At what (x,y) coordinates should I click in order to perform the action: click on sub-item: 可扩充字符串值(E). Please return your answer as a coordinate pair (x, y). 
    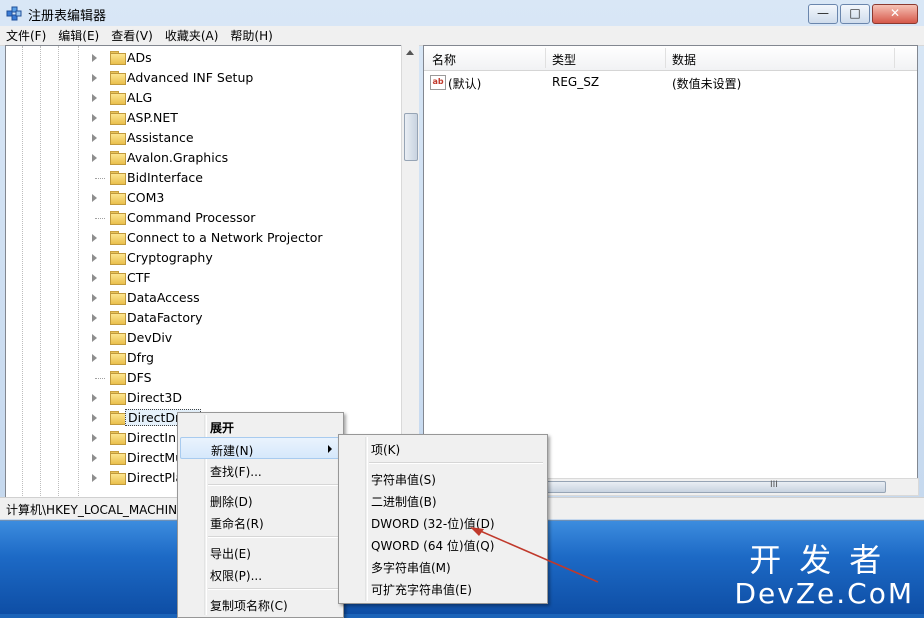
    Looking at the image, I should click on (443, 588).